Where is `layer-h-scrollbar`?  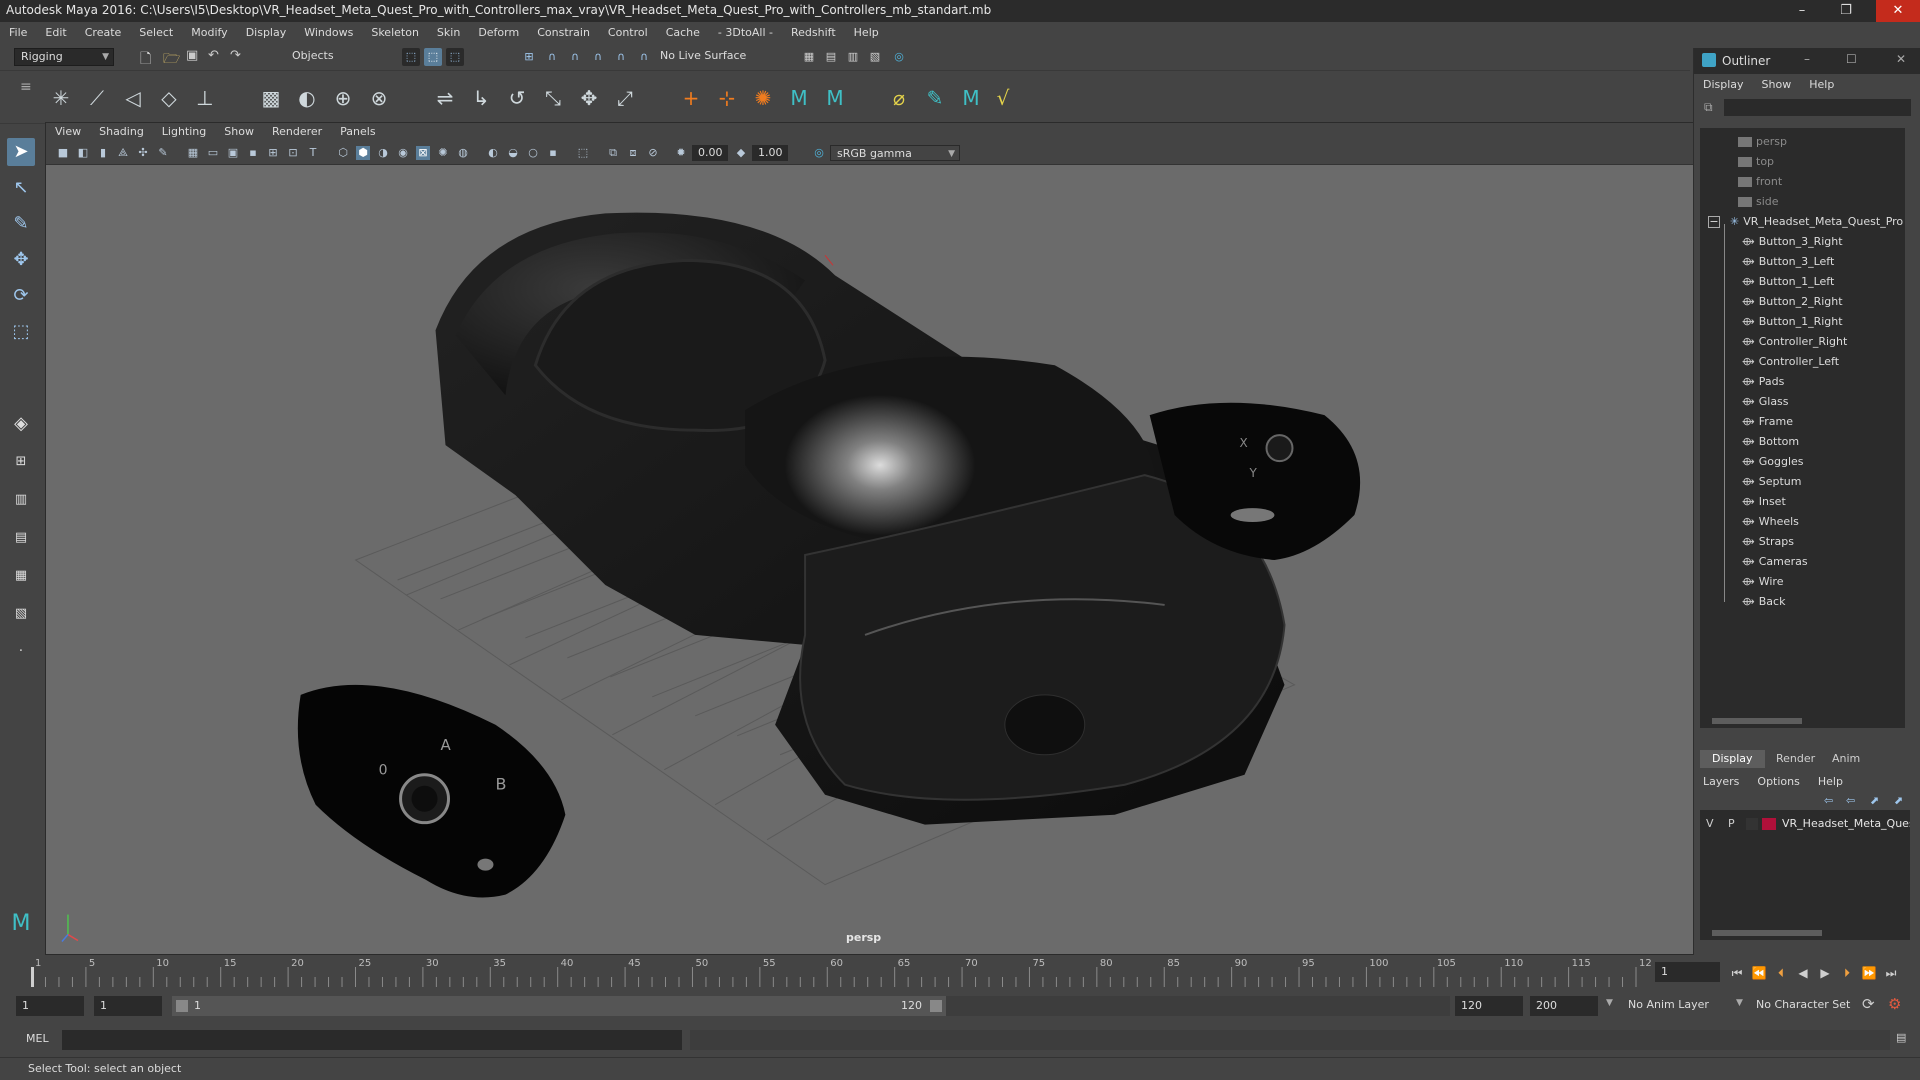
layer-h-scrollbar is located at coordinates (1805, 933).